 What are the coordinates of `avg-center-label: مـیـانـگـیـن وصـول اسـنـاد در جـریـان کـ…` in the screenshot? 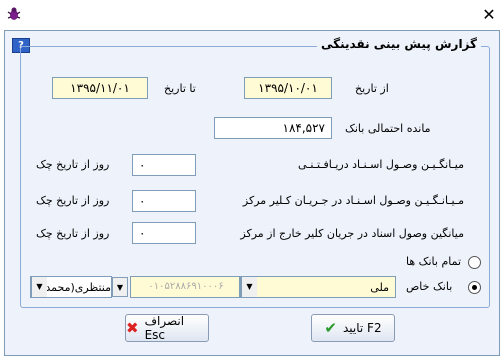 It's located at (353, 200).